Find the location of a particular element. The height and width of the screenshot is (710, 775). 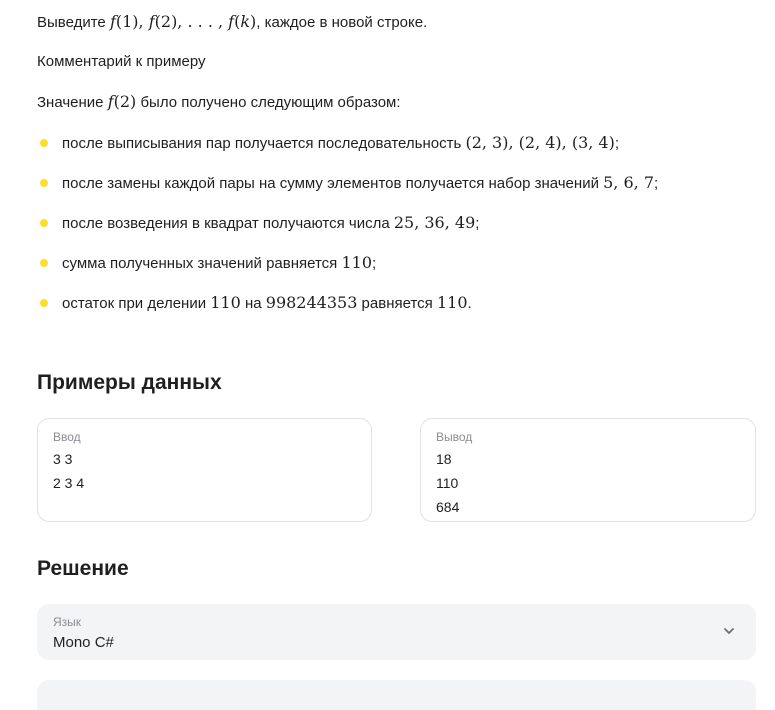

output-line: 684 is located at coordinates (448, 507).